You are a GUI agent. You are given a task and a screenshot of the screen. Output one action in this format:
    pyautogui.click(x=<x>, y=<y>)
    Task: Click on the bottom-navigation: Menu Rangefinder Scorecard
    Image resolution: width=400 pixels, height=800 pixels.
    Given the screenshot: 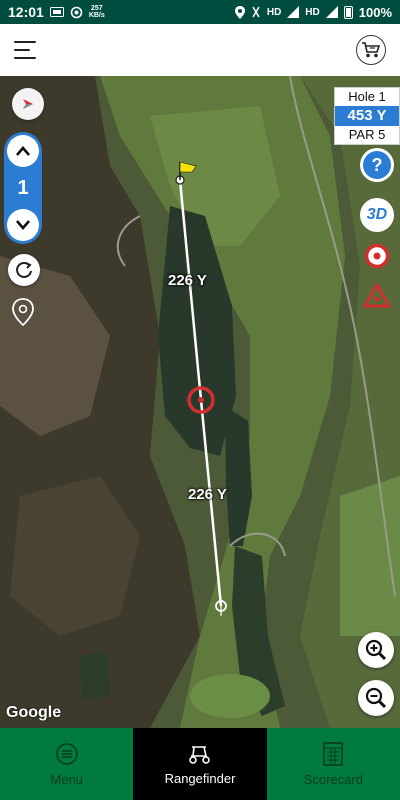 What is the action you would take?
    pyautogui.click(x=200, y=764)
    